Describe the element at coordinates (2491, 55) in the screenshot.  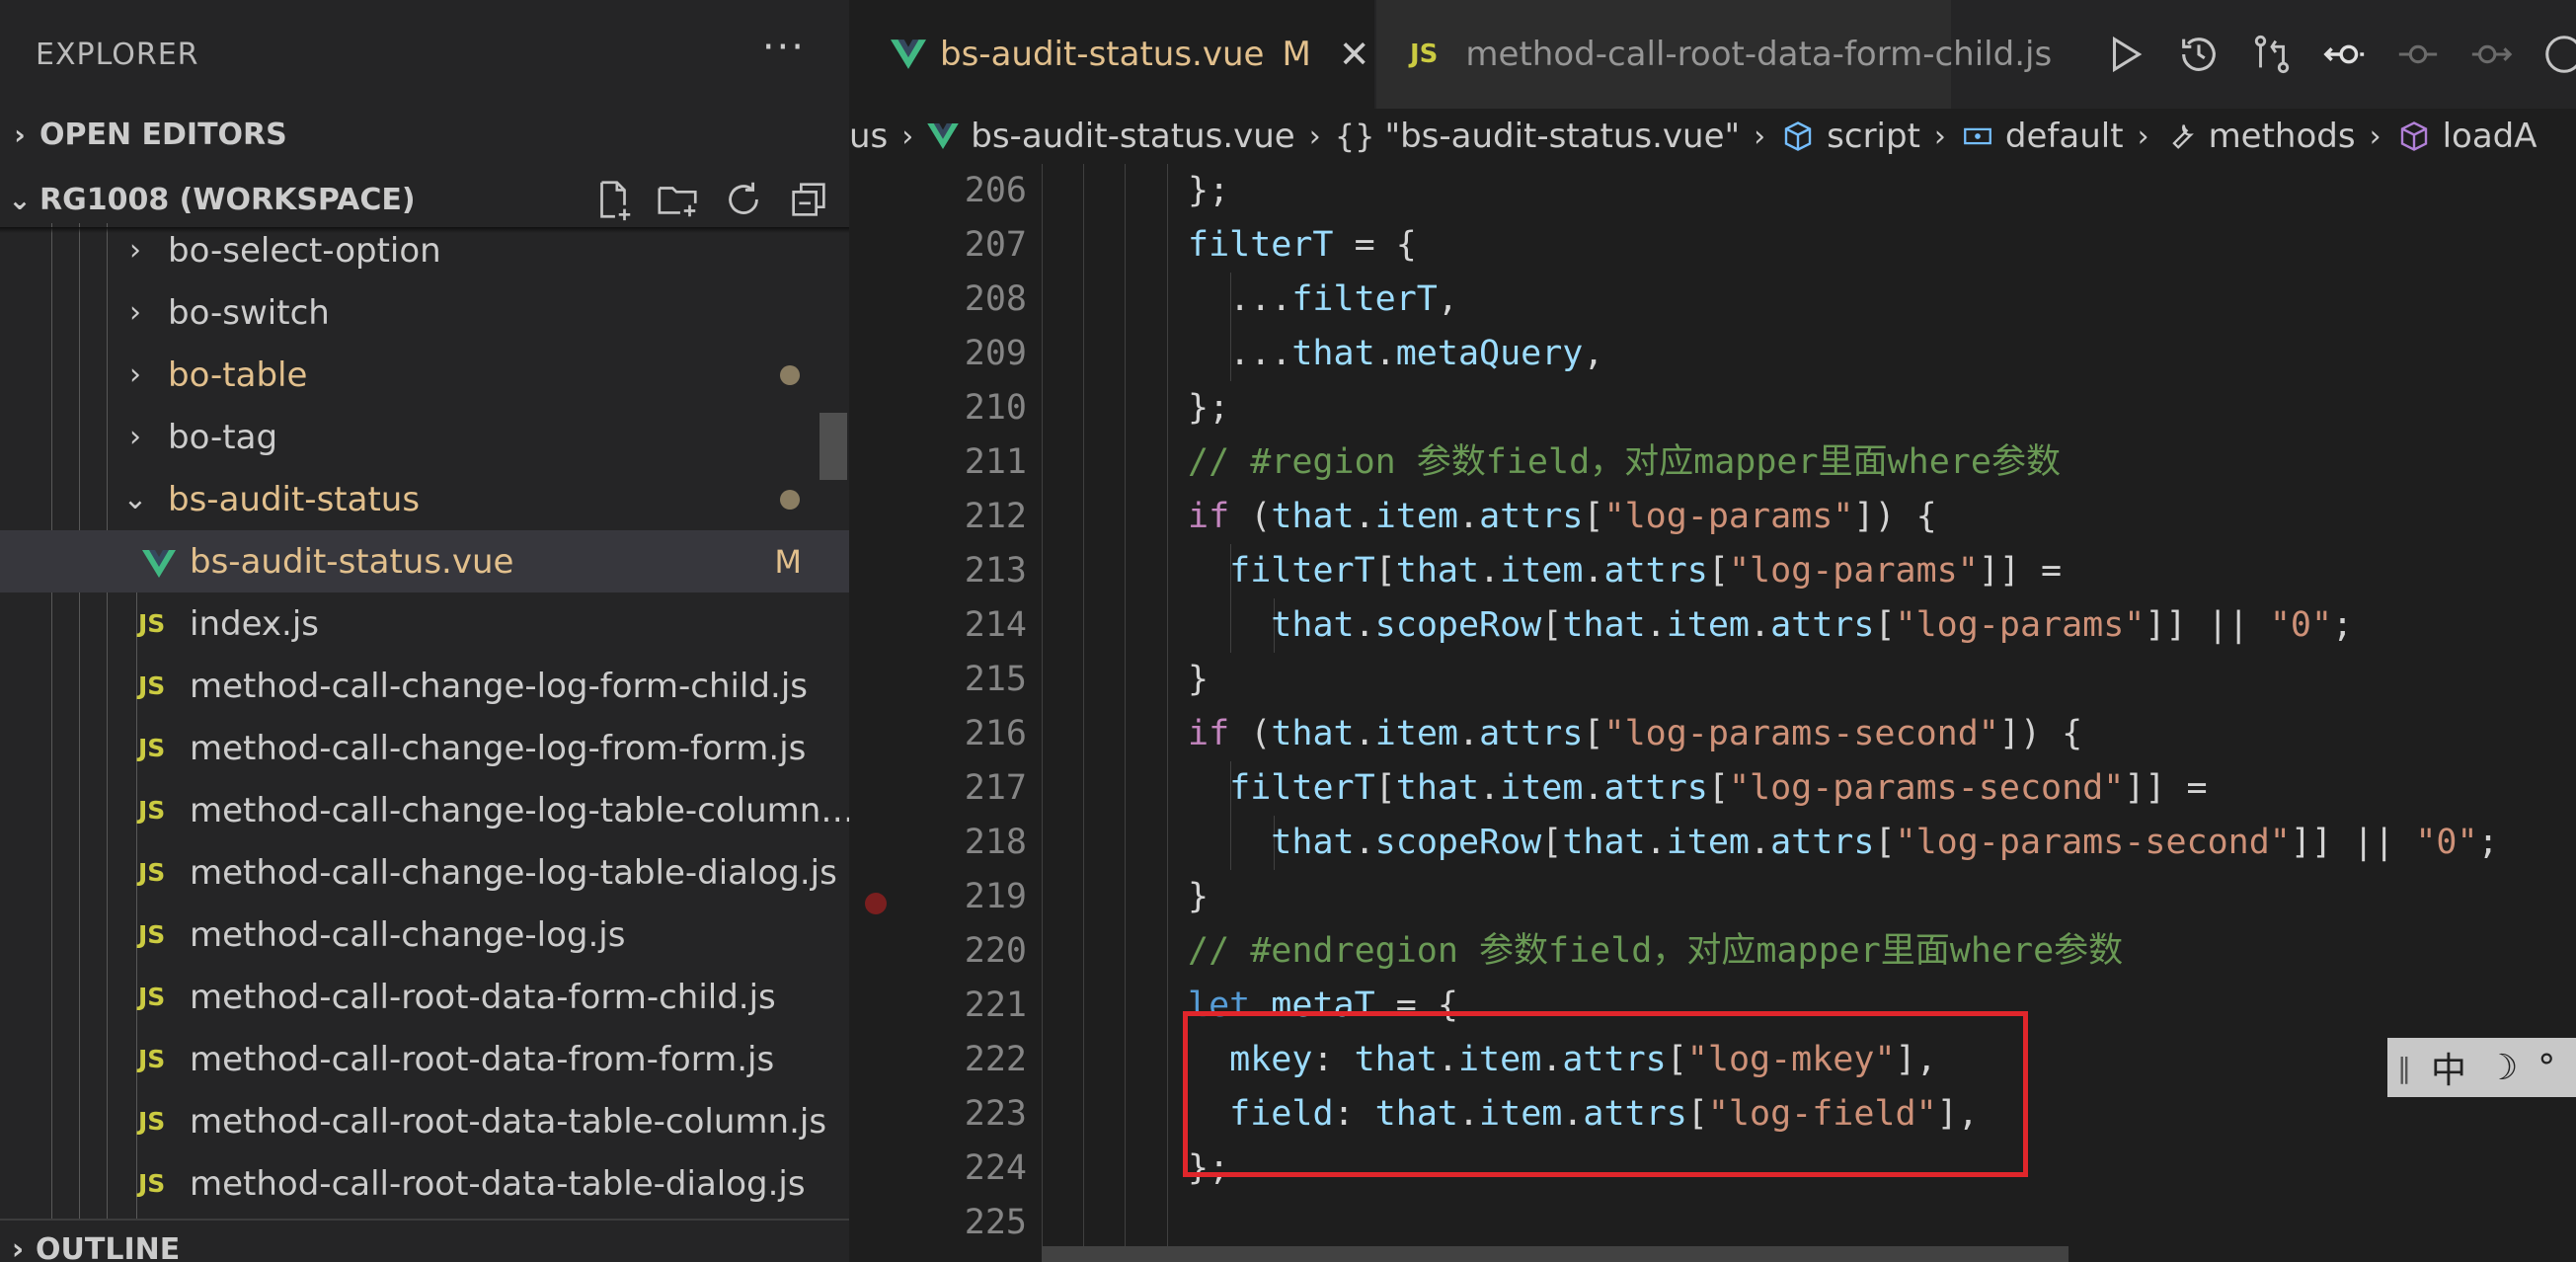
I see `go-forward-commit-icon` at that location.